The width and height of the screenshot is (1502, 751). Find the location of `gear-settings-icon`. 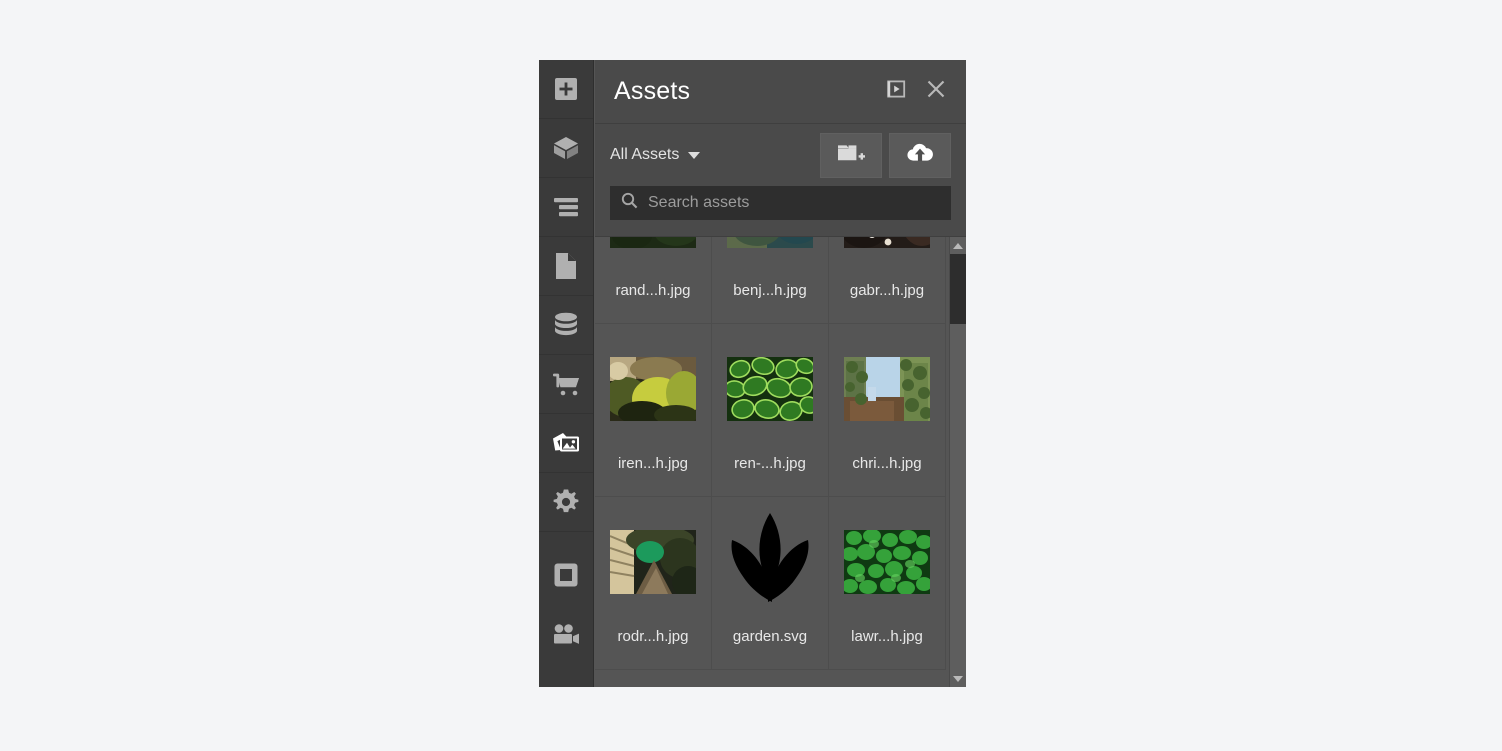

gear-settings-icon is located at coordinates (566, 502).